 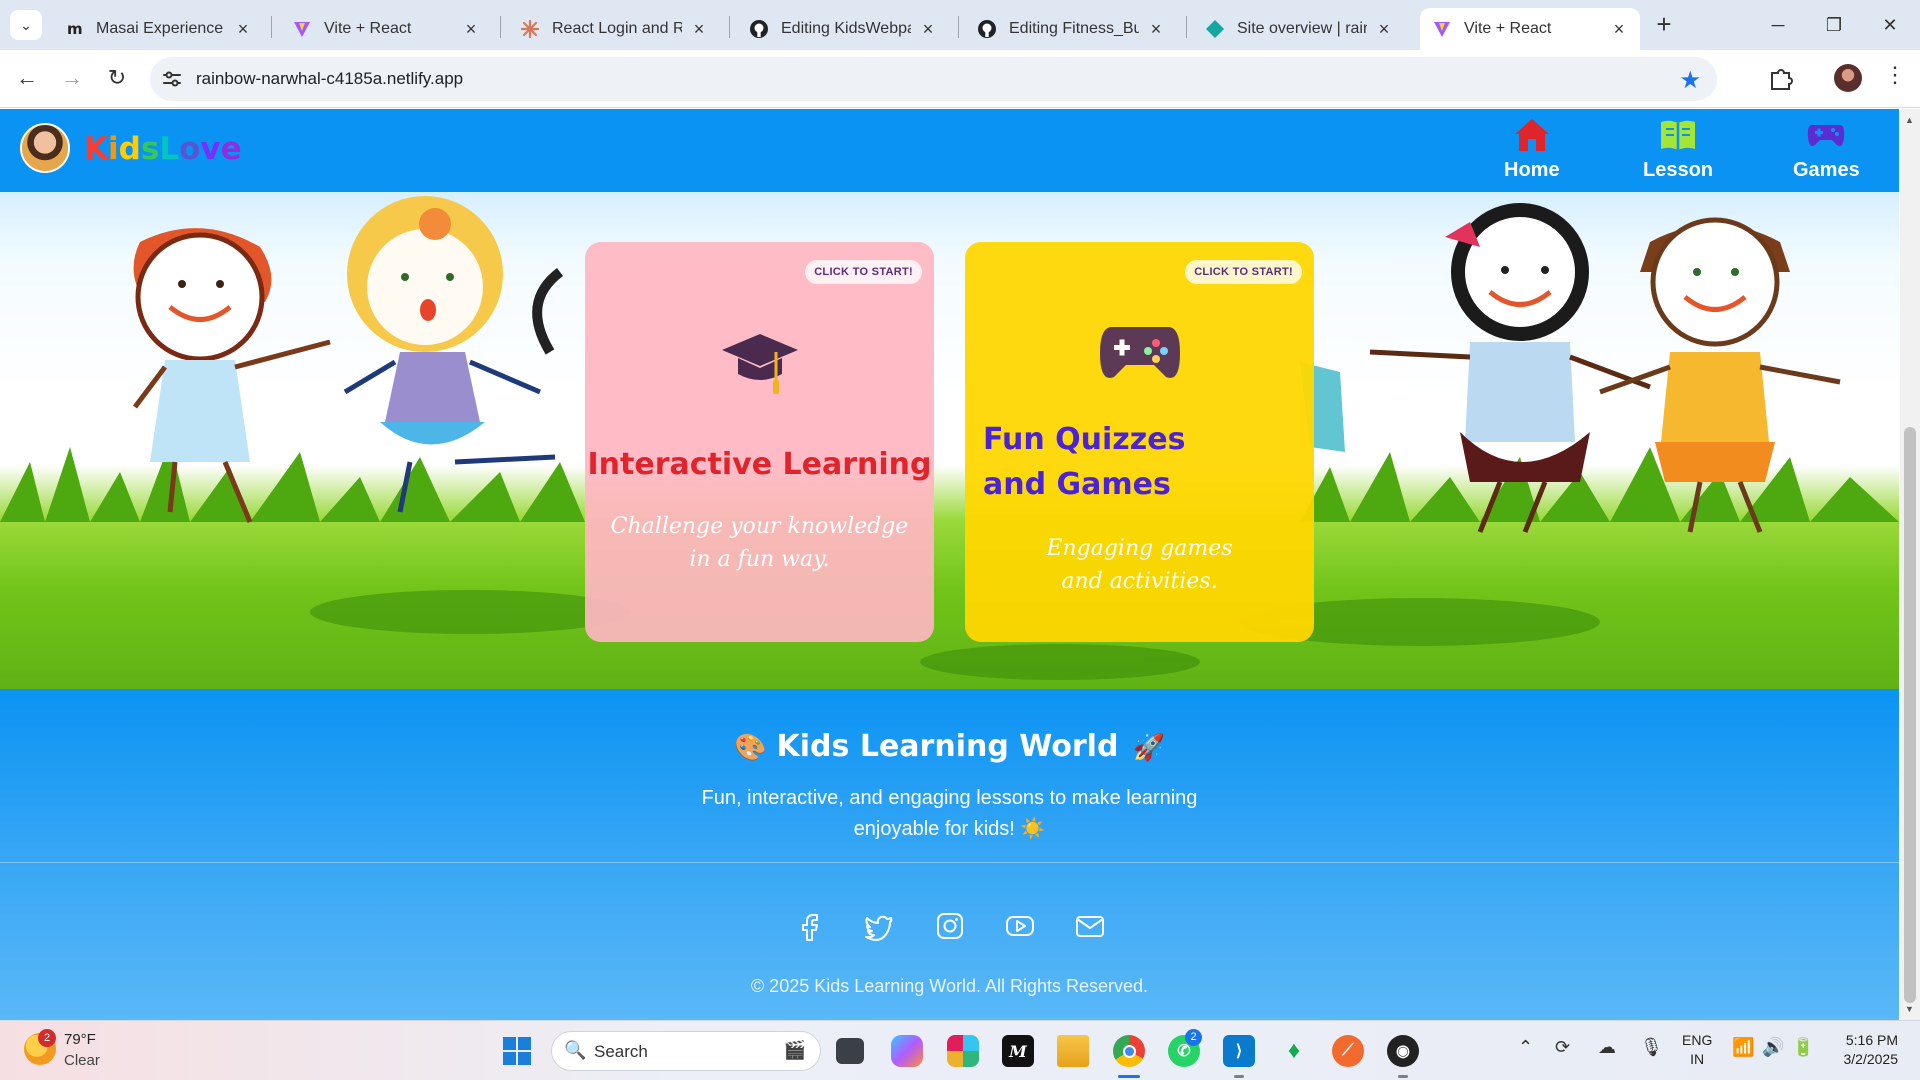 What do you see at coordinates (810, 926) in the screenshot?
I see `facebook-icon` at bounding box center [810, 926].